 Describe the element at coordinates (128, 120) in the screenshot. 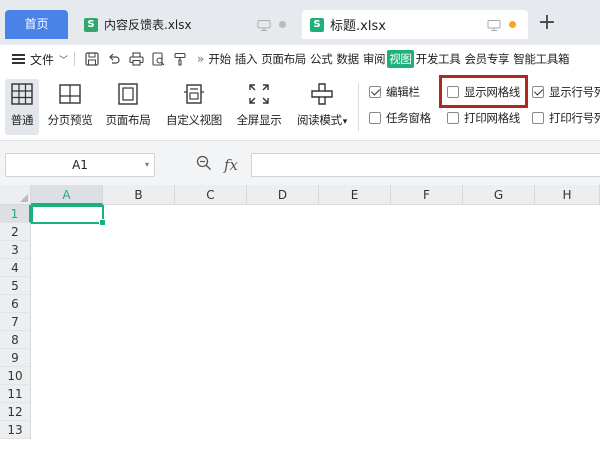

I see `page-layout-label: 页面布局` at that location.